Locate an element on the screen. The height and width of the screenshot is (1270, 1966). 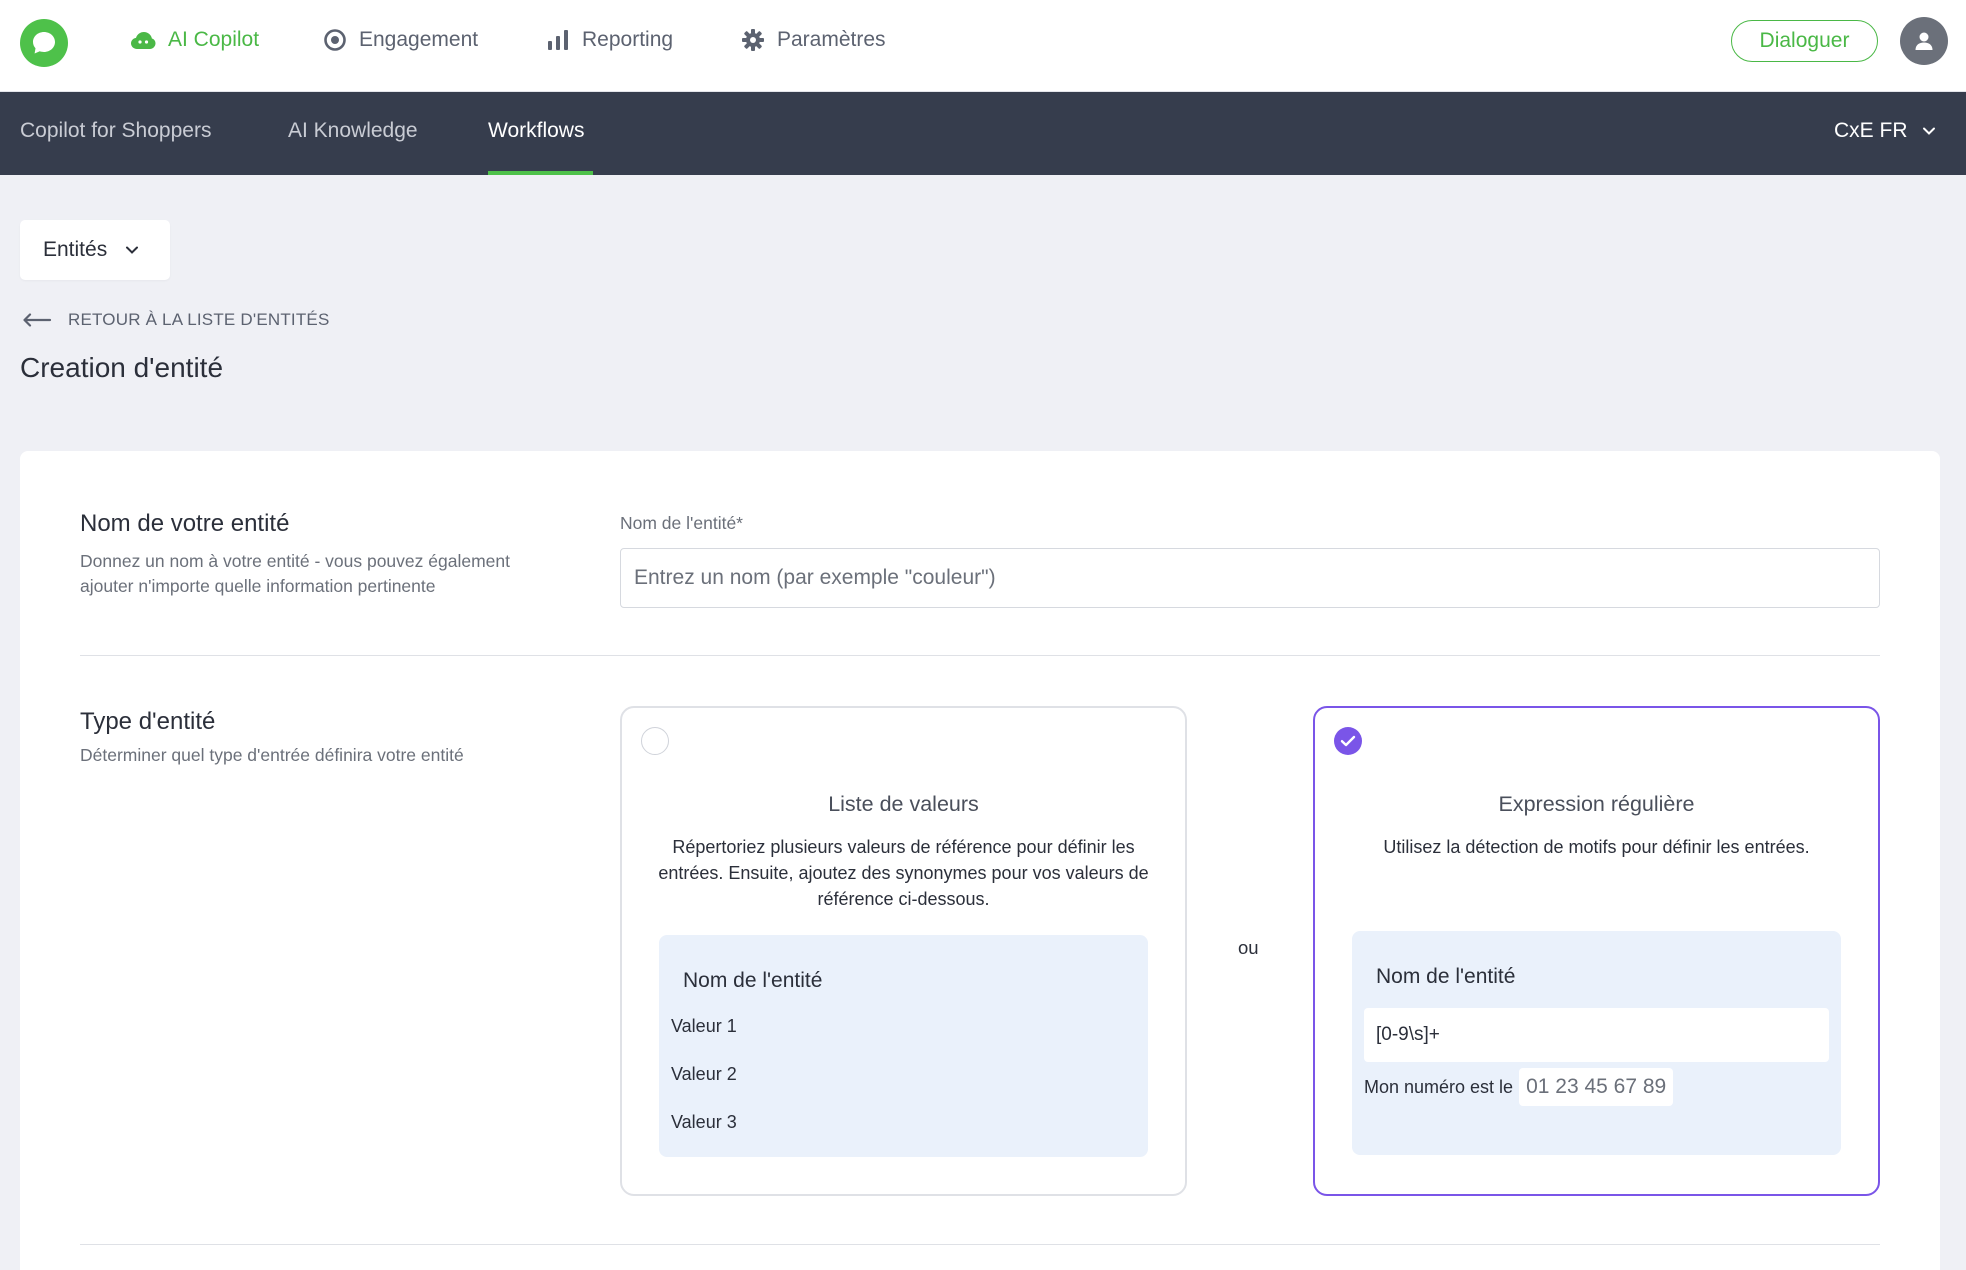
nav-ai-copilot: AI Copilot is located at coordinates (194, 40).